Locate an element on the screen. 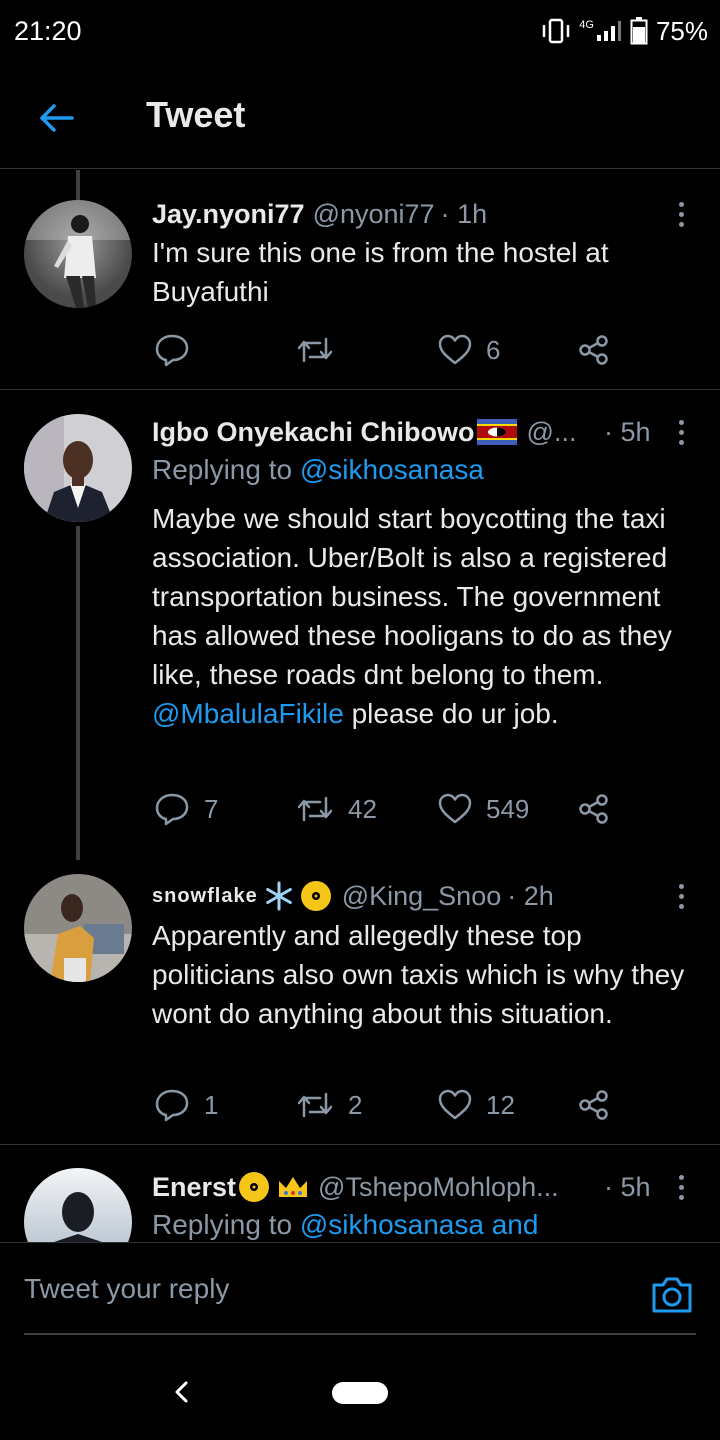 The height and width of the screenshot is (1440, 720). replying-to-link: @sikhosanasa and is located at coordinates (419, 1224).